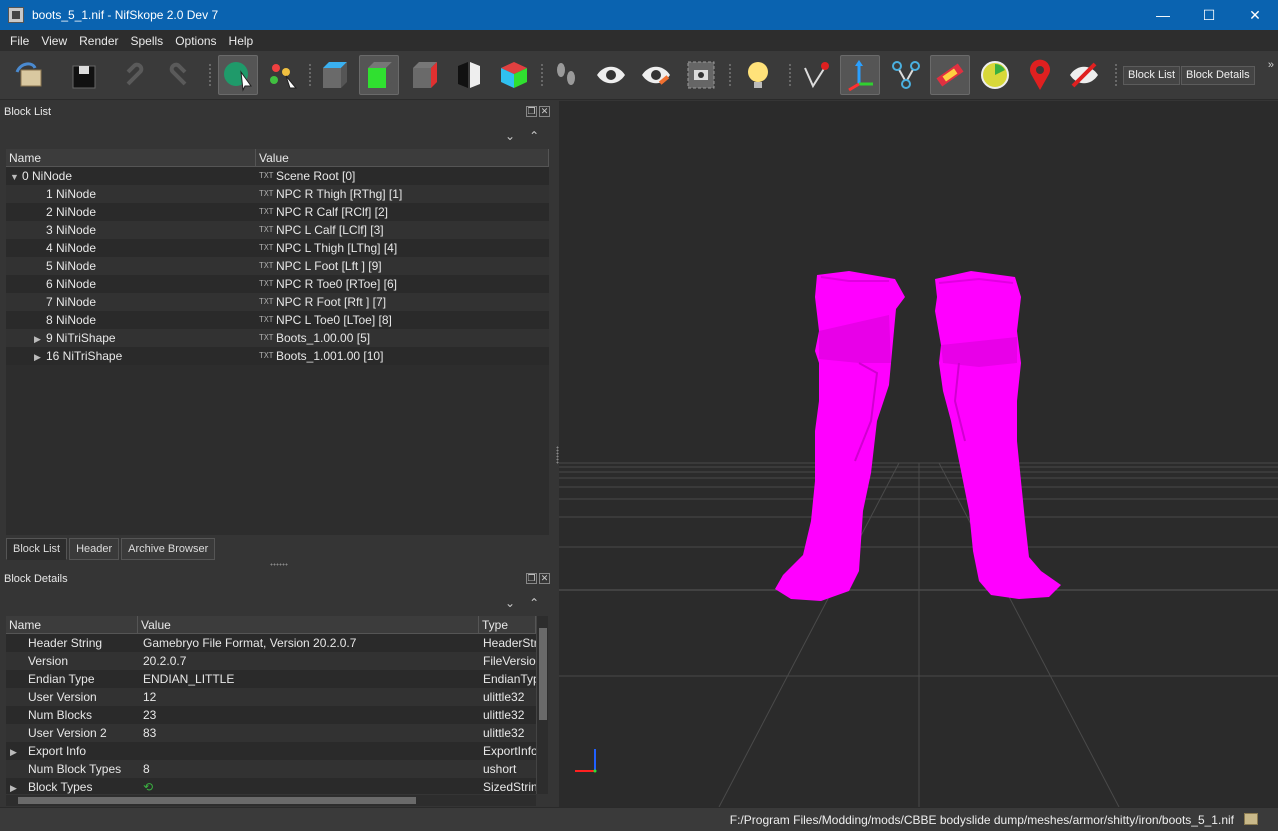  Describe the element at coordinates (98, 41) in the screenshot. I see `menu-render: Render` at that location.